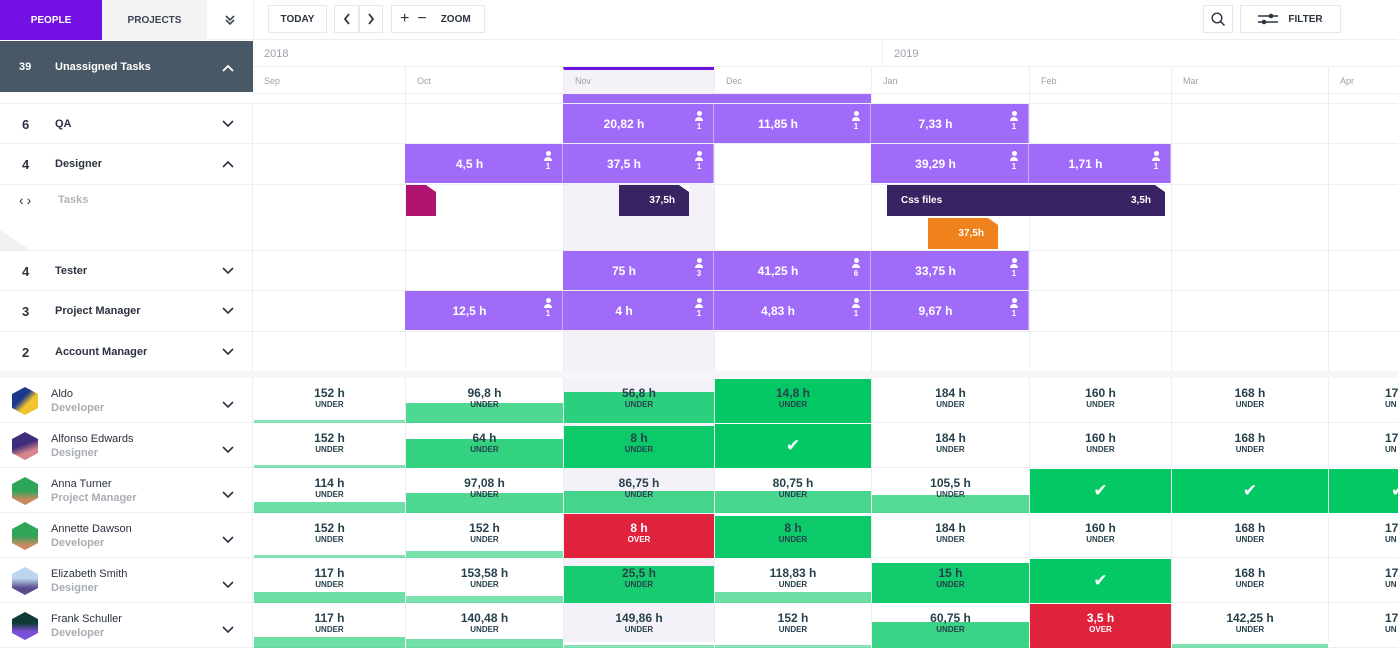 This screenshot has height=648, width=1398. Describe the element at coordinates (51, 20) in the screenshot. I see `tab-people: PEOPLE` at that location.